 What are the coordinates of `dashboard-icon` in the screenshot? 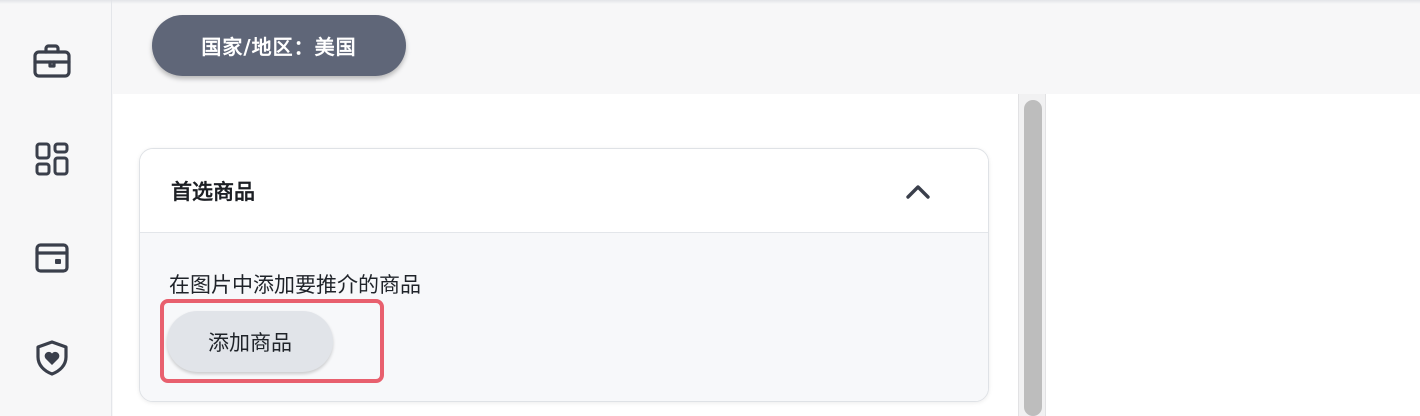 It's located at (52, 159).